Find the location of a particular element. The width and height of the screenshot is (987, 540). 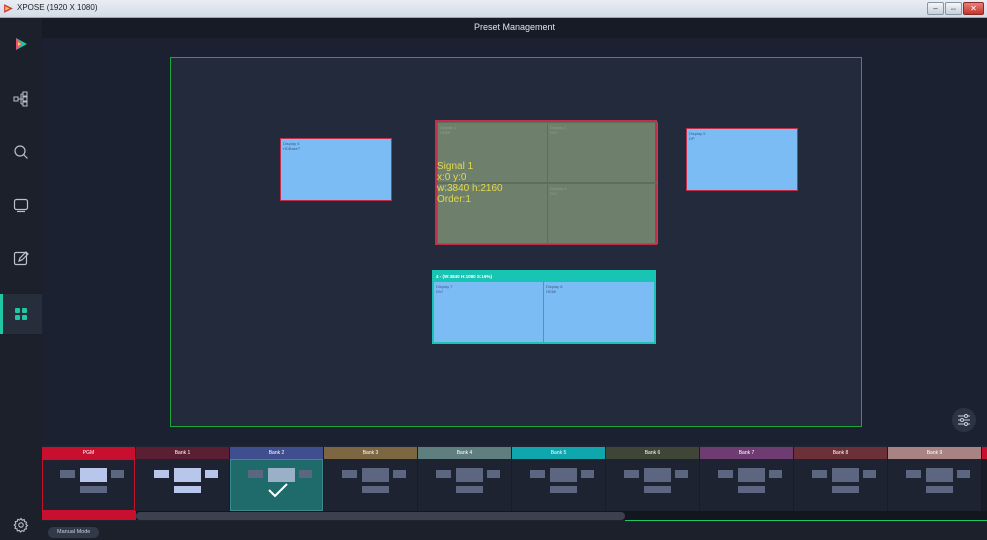

bank-5: Bank 5 is located at coordinates (558, 479).